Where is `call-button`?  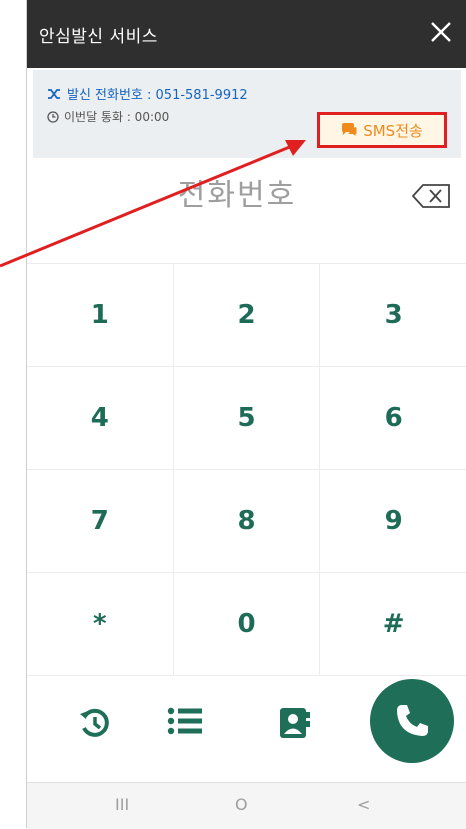
call-button is located at coordinates (412, 721).